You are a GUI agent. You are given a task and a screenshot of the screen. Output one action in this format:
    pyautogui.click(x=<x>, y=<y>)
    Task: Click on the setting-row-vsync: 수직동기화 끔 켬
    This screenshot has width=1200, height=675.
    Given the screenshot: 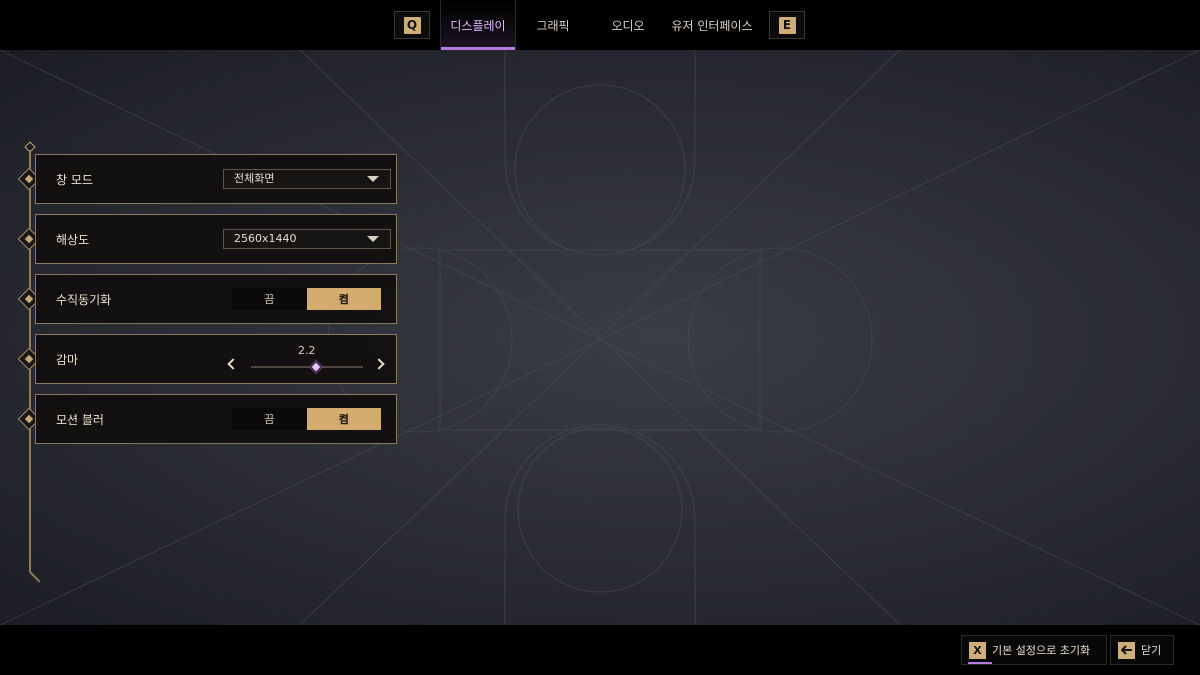 What is the action you would take?
    pyautogui.click(x=216, y=299)
    